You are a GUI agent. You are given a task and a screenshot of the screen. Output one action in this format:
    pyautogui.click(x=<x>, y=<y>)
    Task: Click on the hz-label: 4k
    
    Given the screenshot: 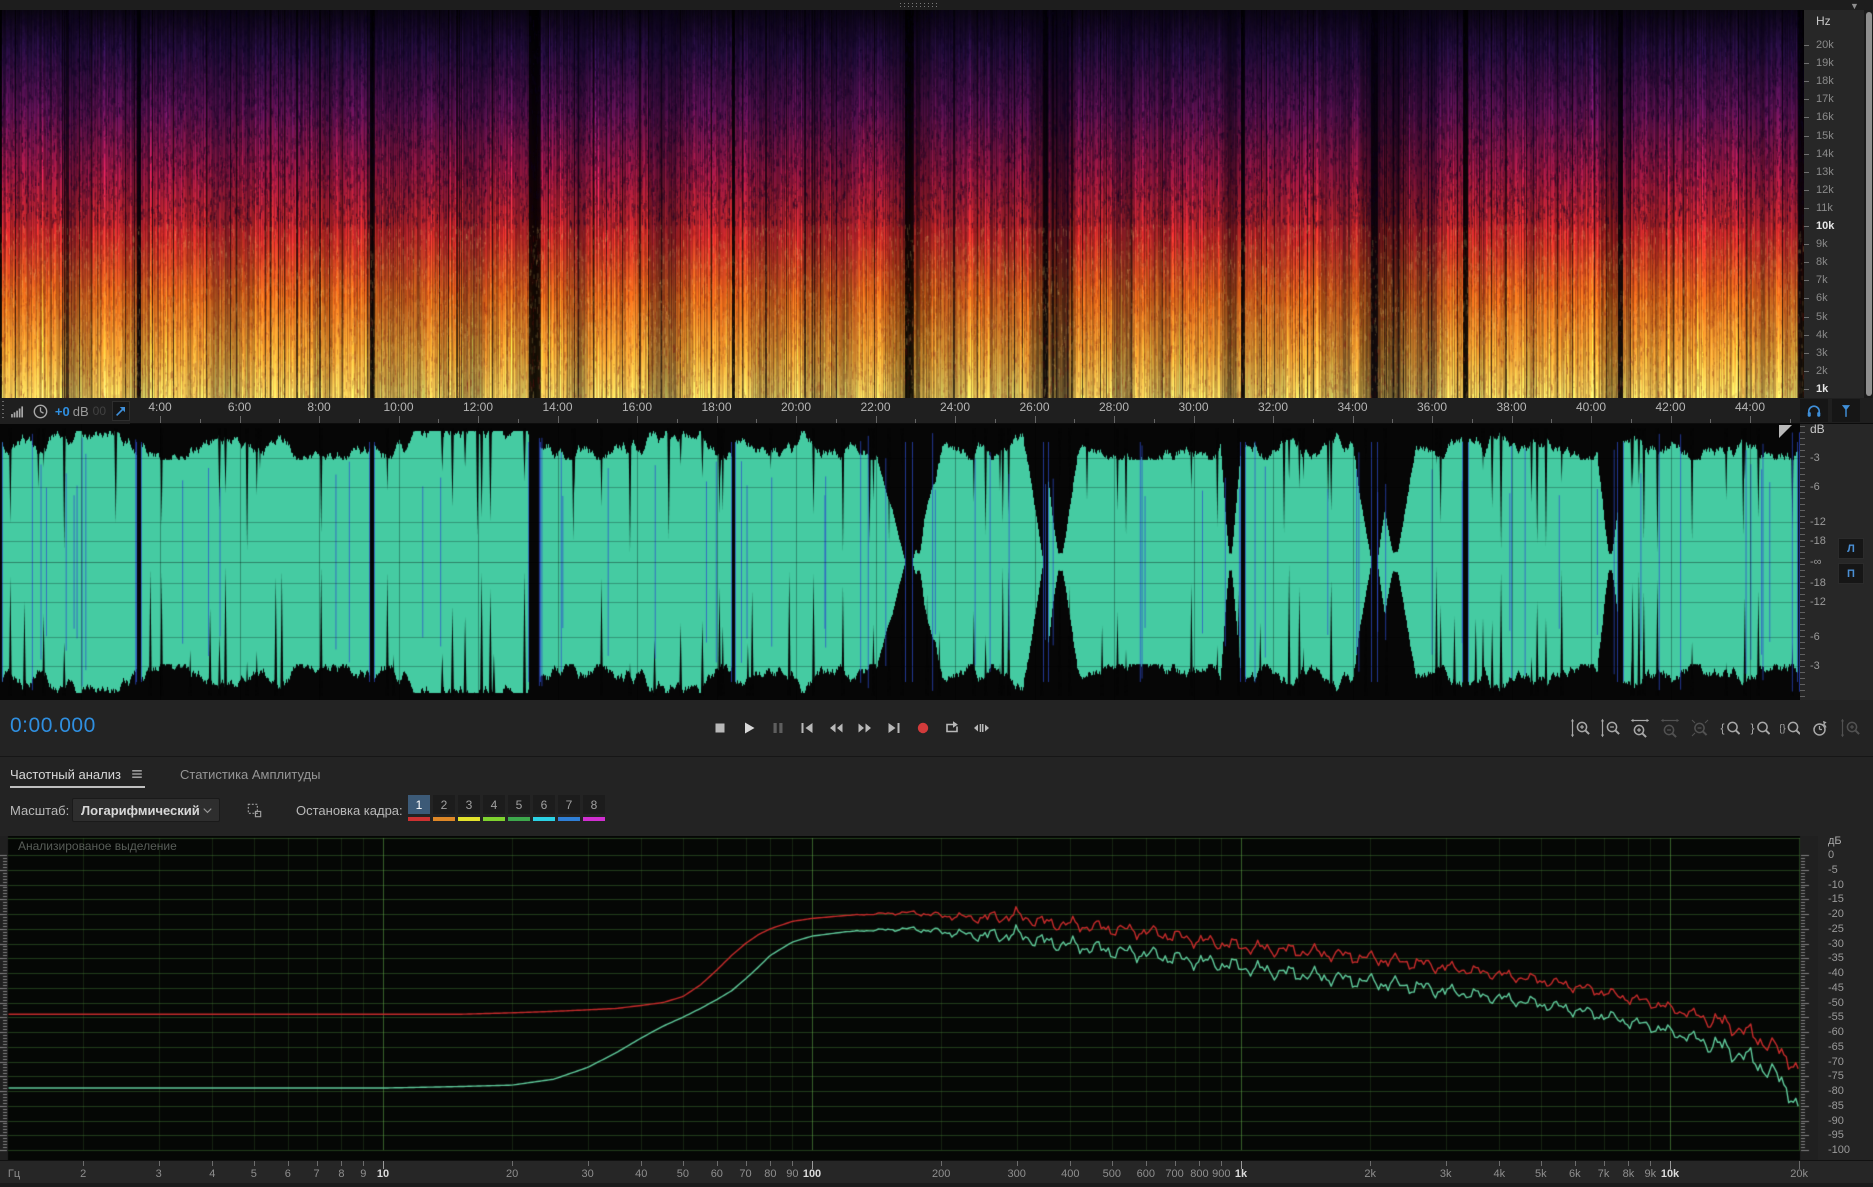 What is the action you would take?
    pyautogui.click(x=1822, y=334)
    